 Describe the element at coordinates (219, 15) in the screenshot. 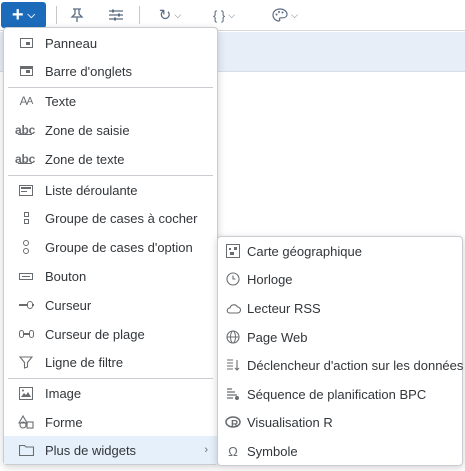

I see `braces-icon: { }` at that location.